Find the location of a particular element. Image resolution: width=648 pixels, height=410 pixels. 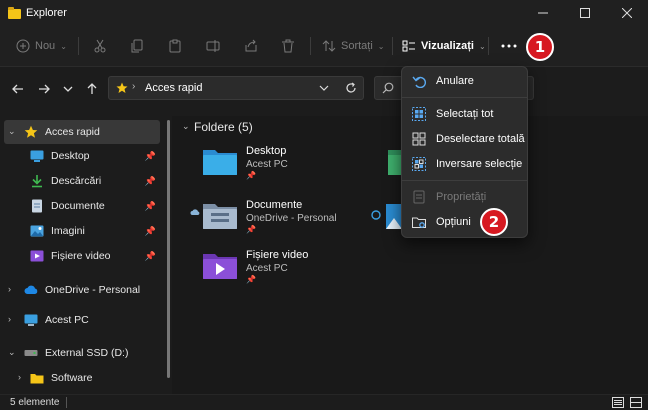

folder-options-icon is located at coordinates (419, 222).